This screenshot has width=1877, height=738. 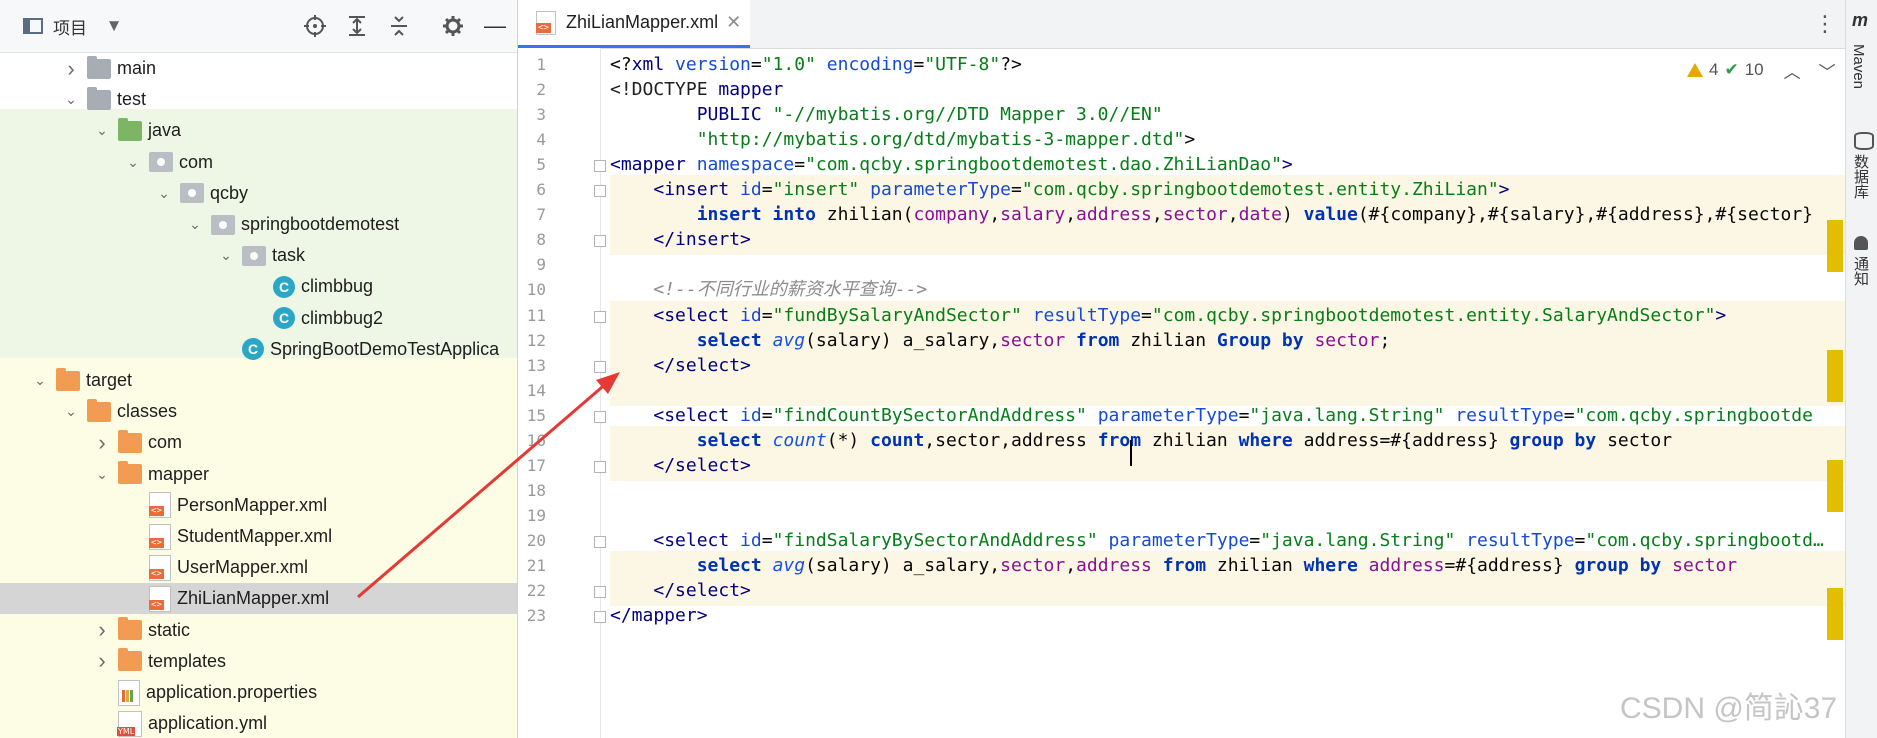 What do you see at coordinates (258, 286) in the screenshot?
I see `tree-item: ›Cclimbbug` at bounding box center [258, 286].